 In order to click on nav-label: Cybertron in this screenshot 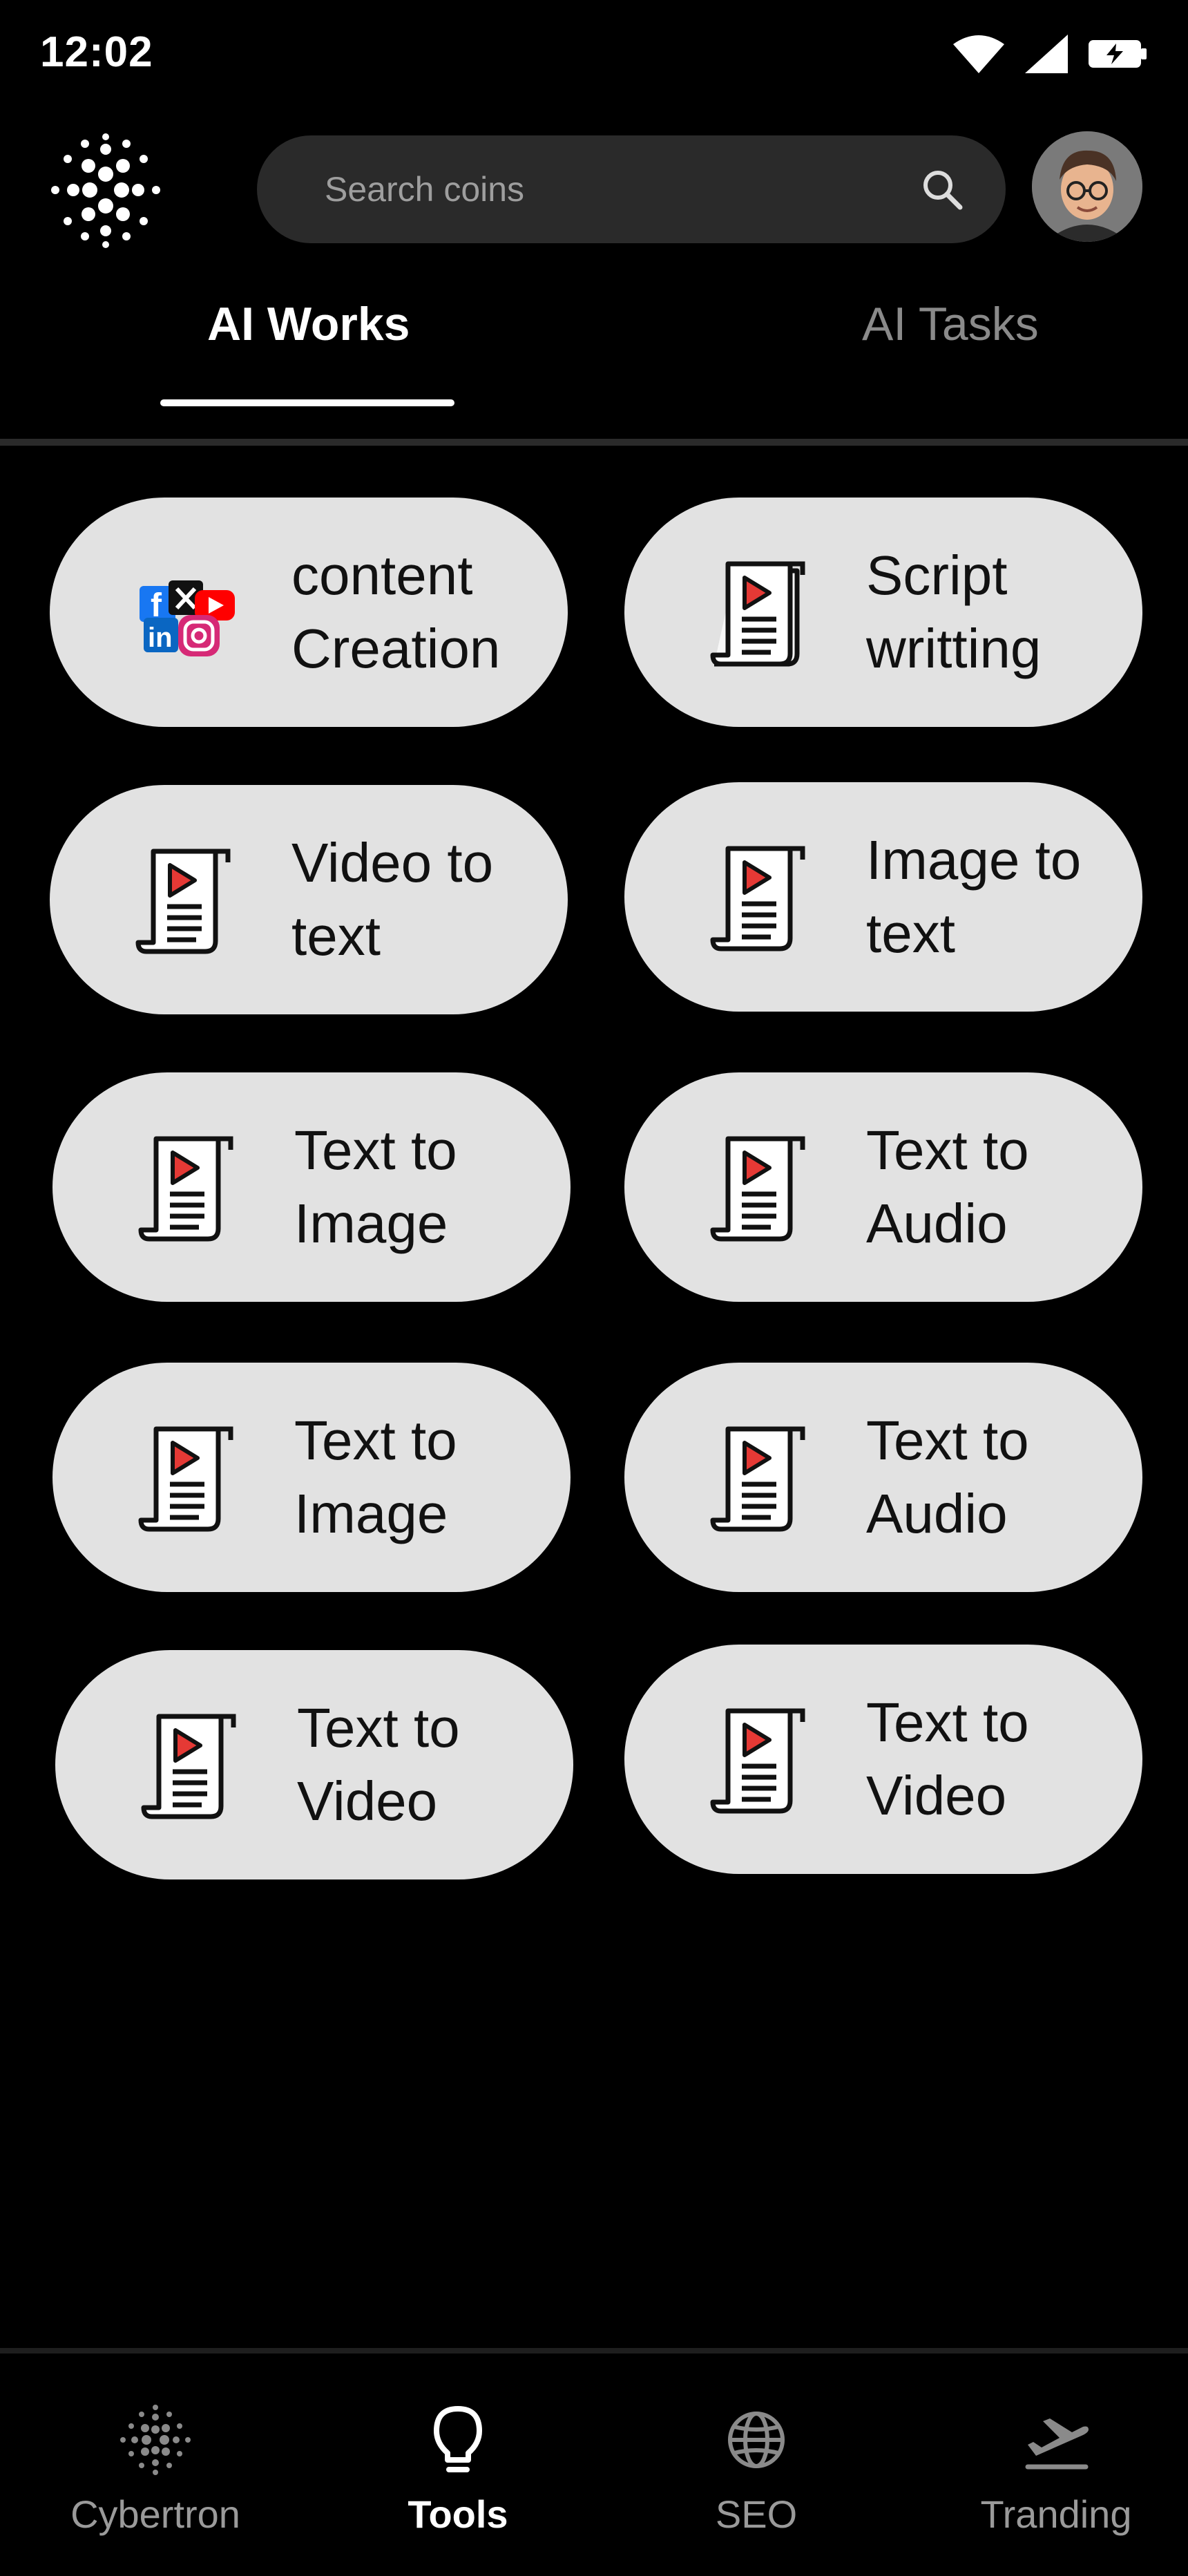, I will do `click(155, 2514)`.